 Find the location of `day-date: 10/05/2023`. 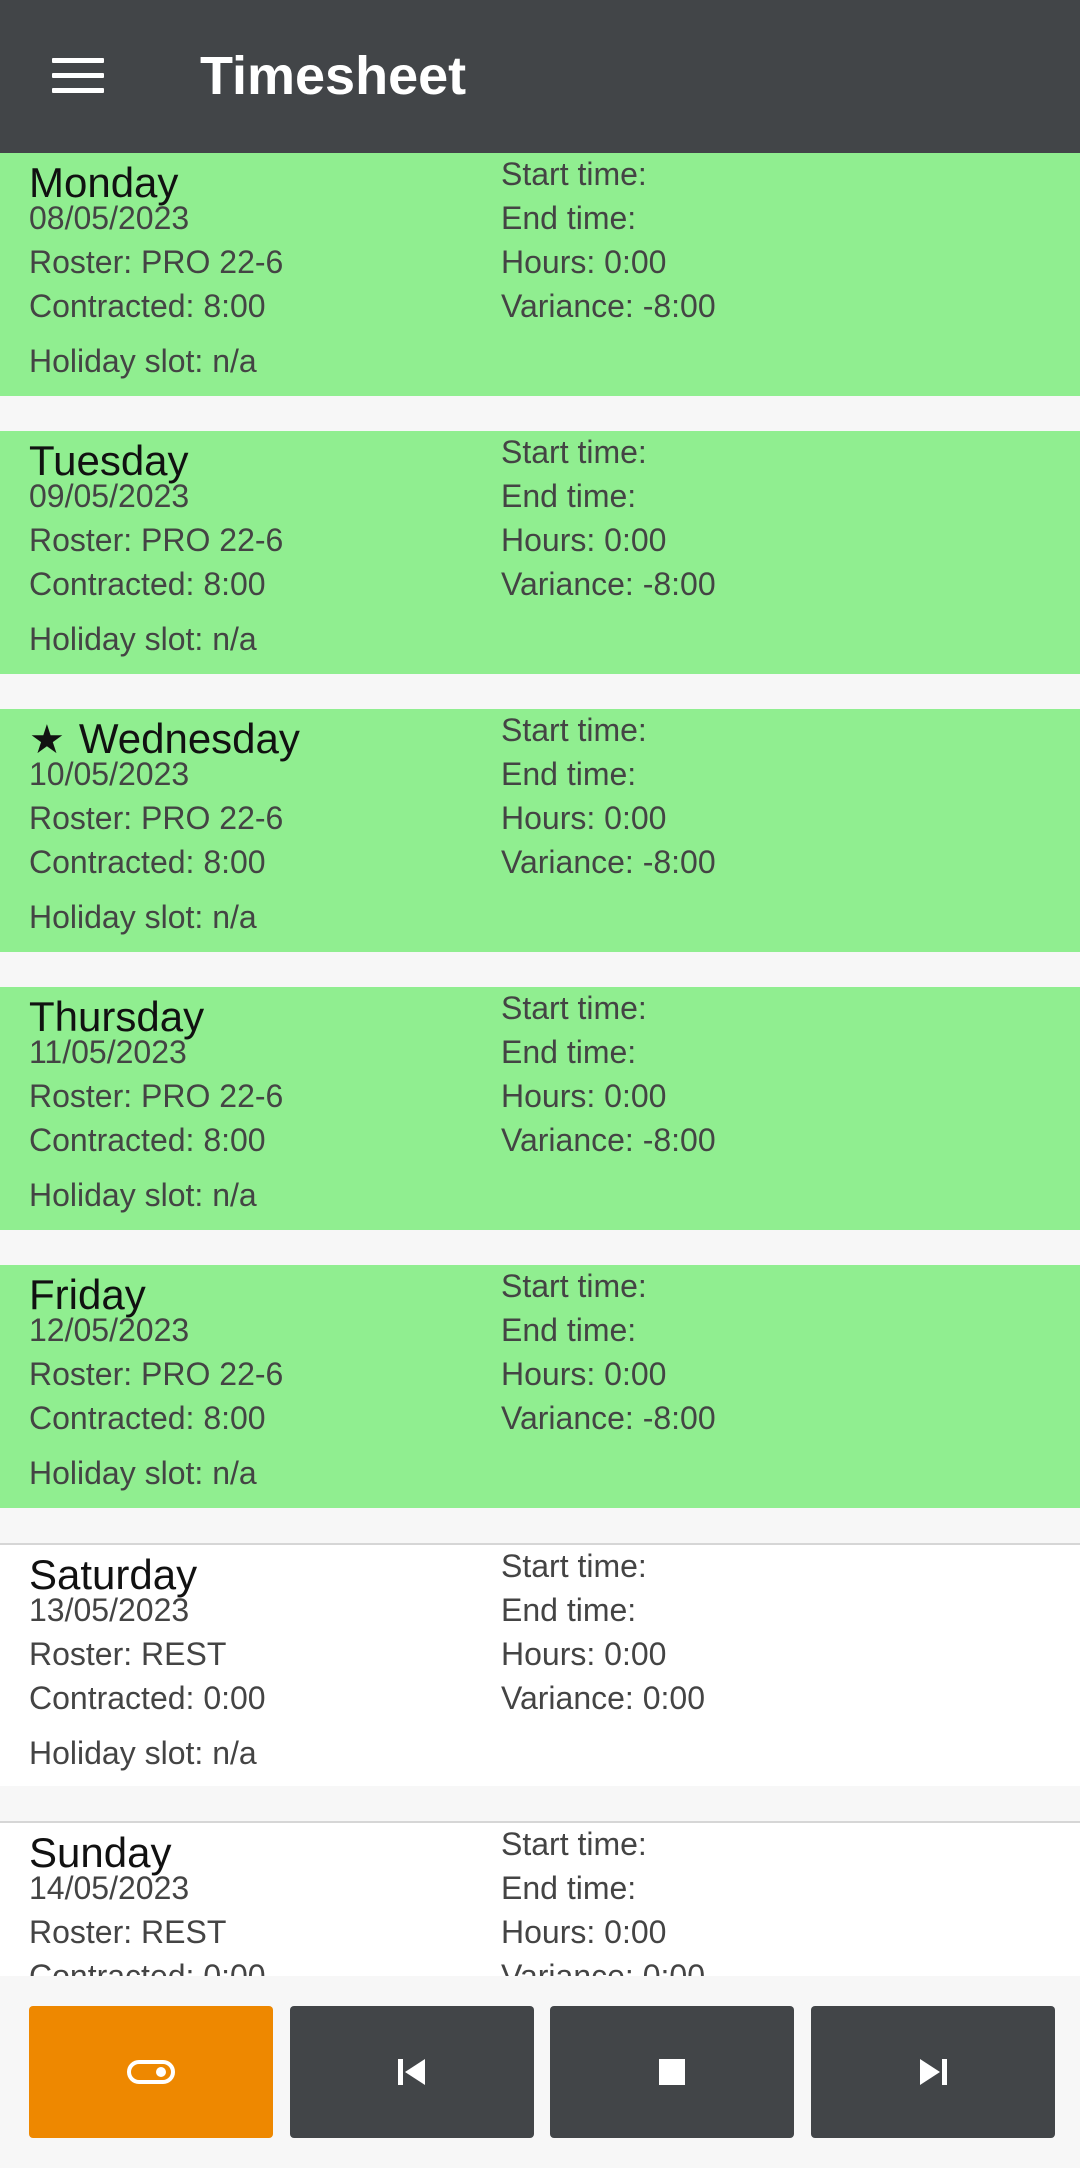

day-date: 10/05/2023 is located at coordinates (109, 774).